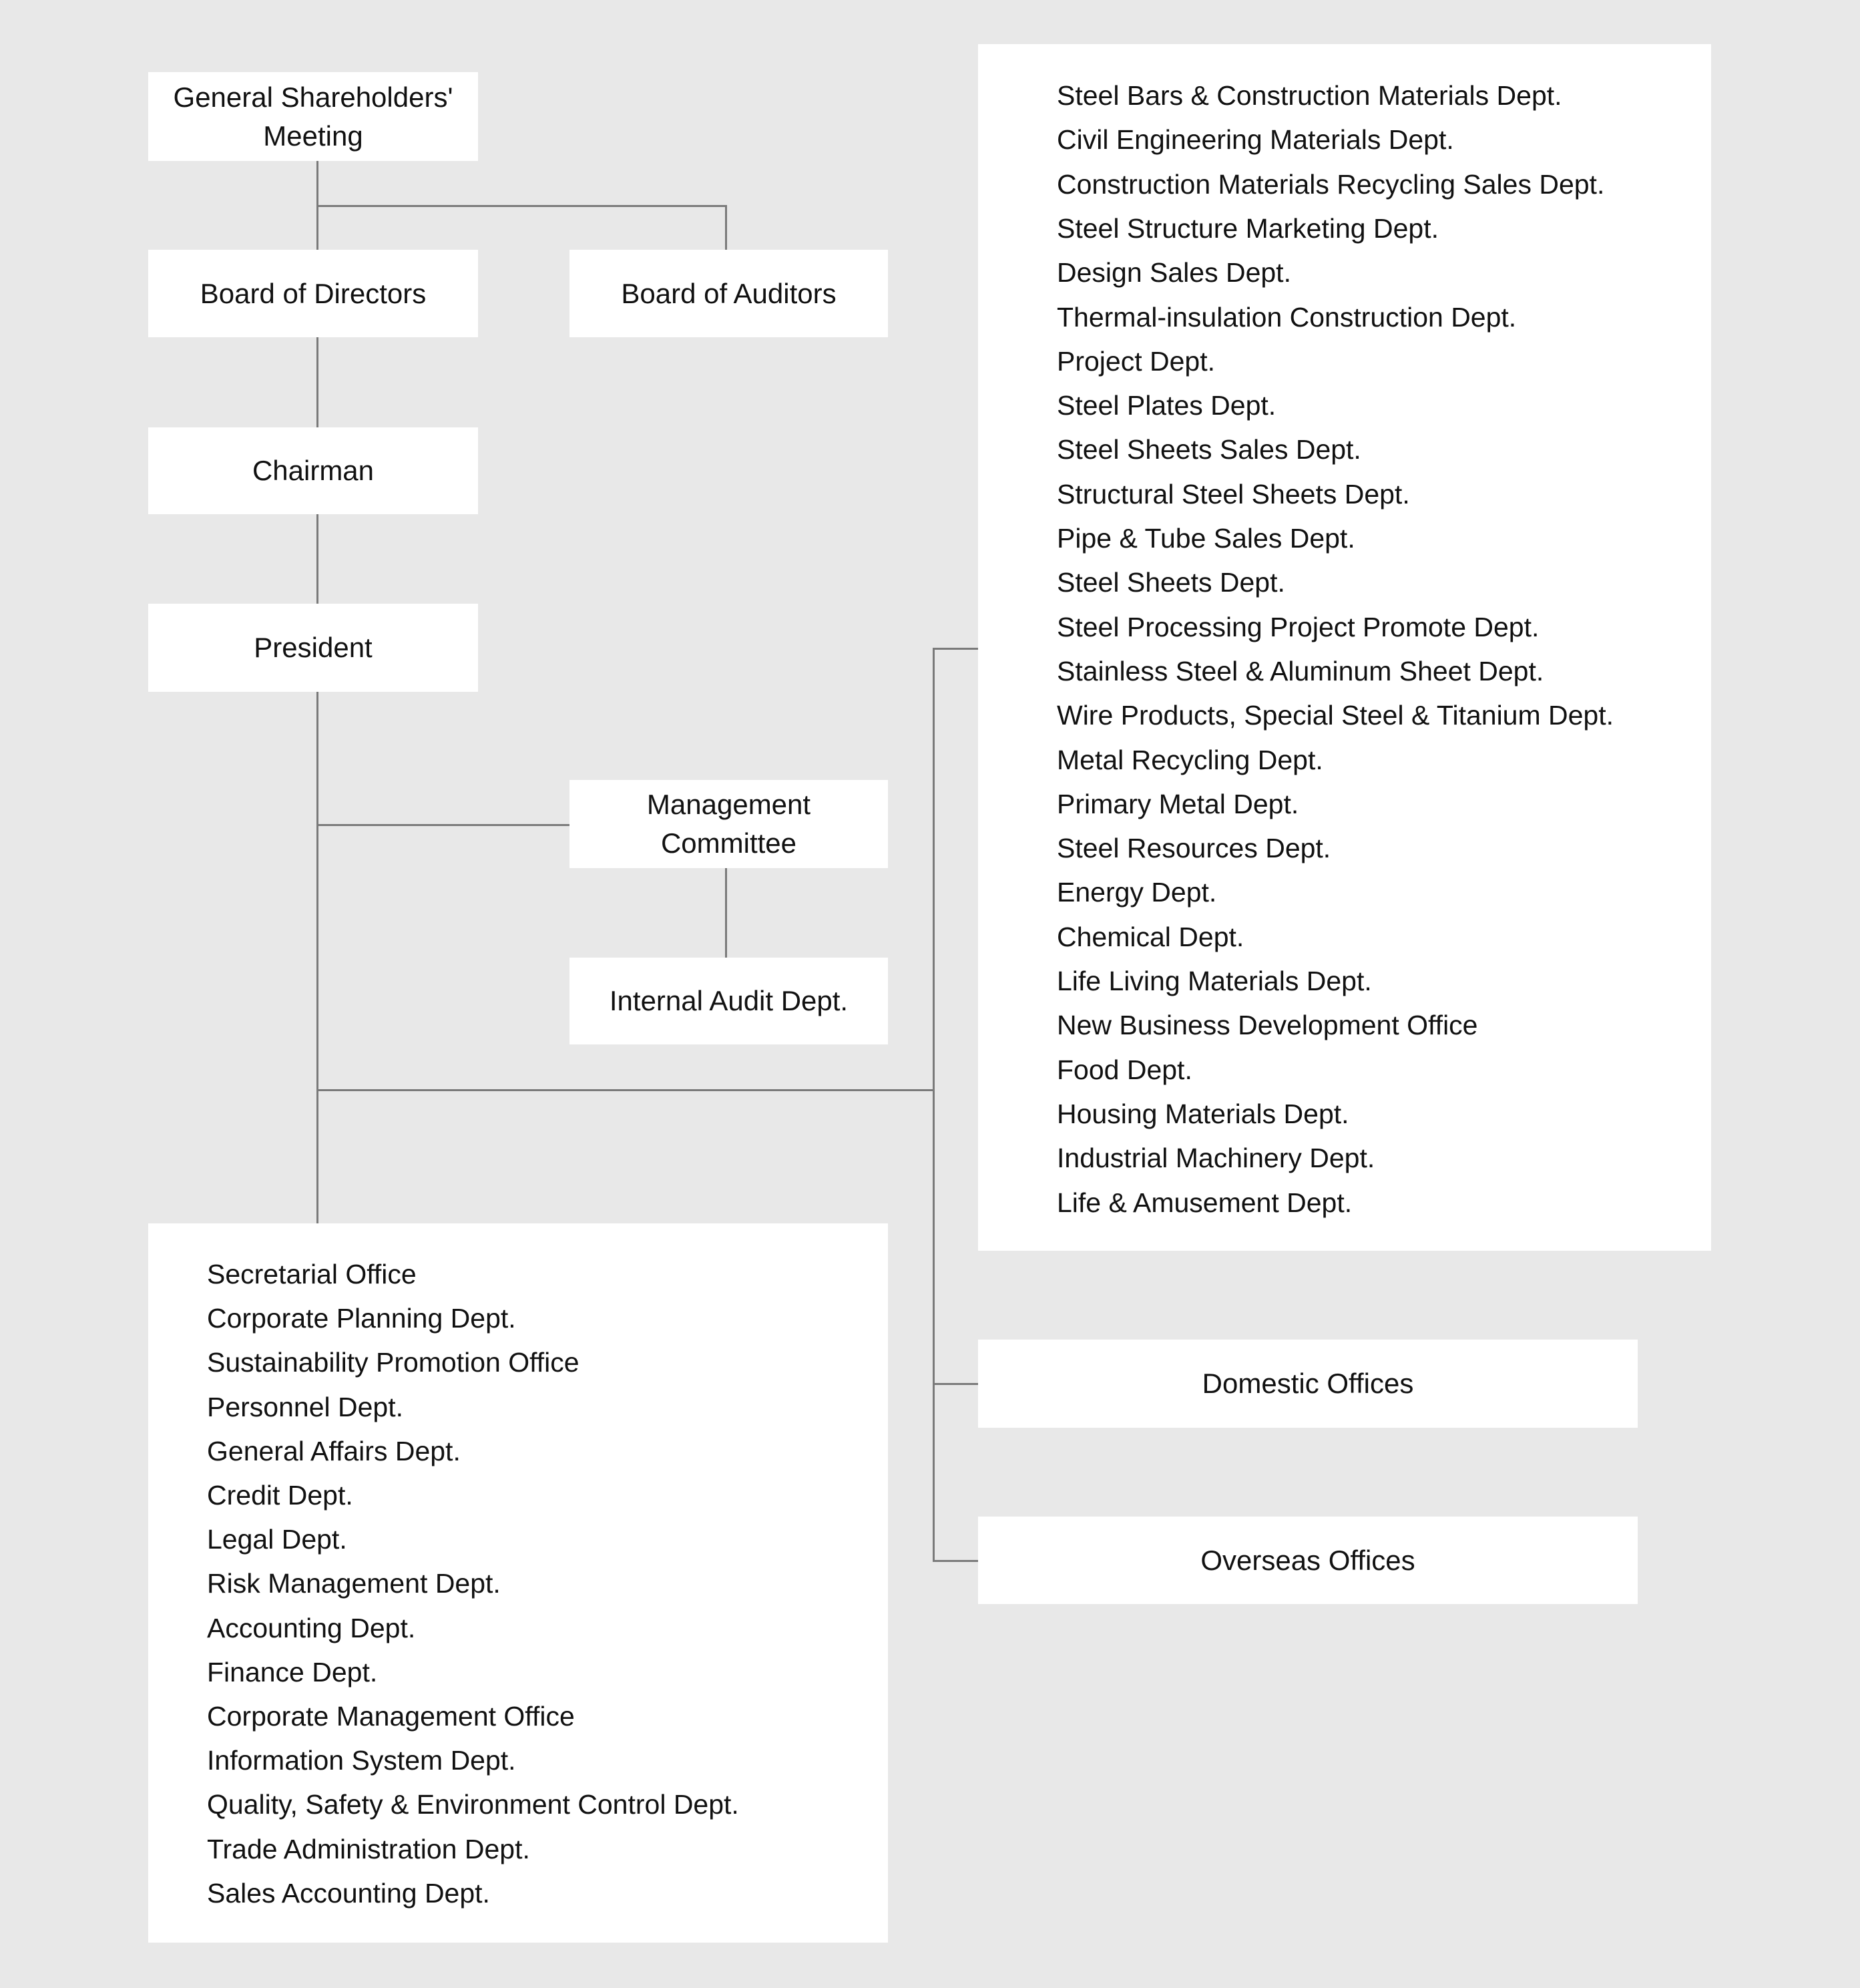 Image resolution: width=1860 pixels, height=1988 pixels. Describe the element at coordinates (1248, 228) in the screenshot. I see `department-item: Steel Structure Marketing Dept.` at that location.